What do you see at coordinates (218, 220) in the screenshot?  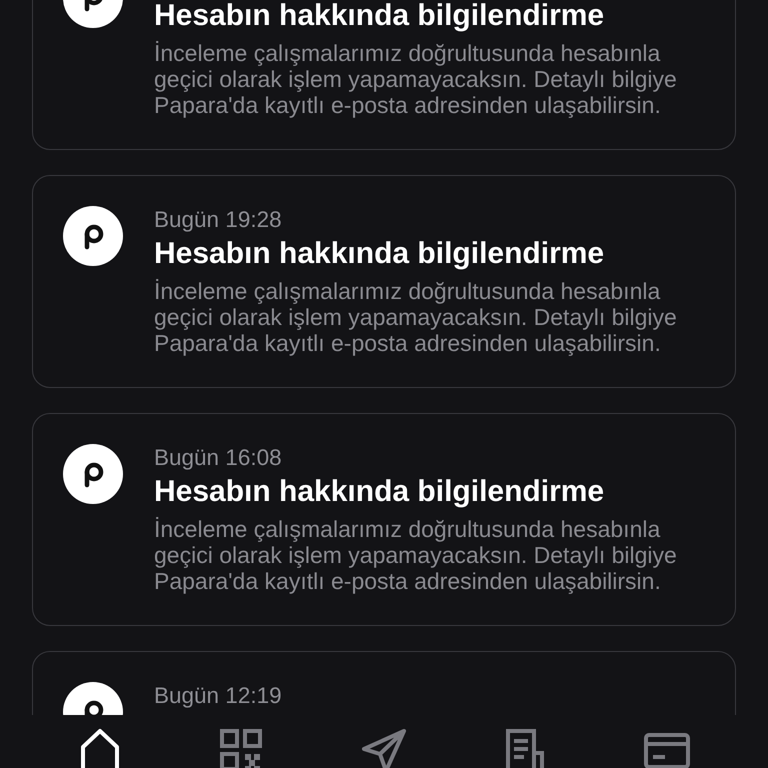 I see `notification-time: Bugün 19:28` at bounding box center [218, 220].